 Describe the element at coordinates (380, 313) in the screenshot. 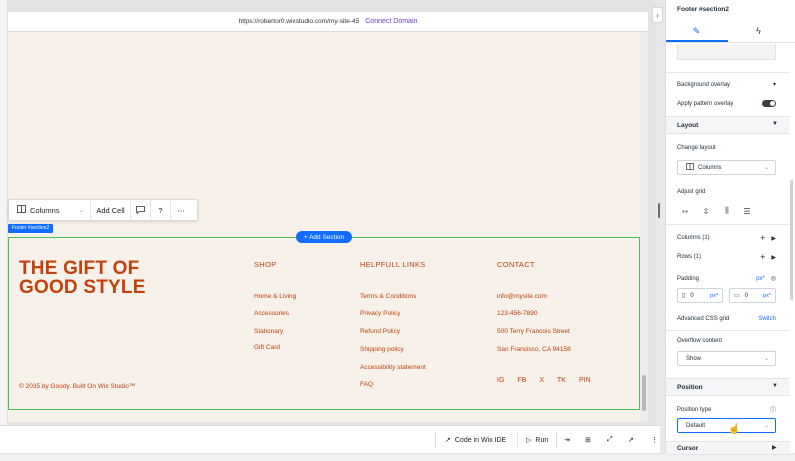

I see `helpful-link: Privacy Policy` at that location.